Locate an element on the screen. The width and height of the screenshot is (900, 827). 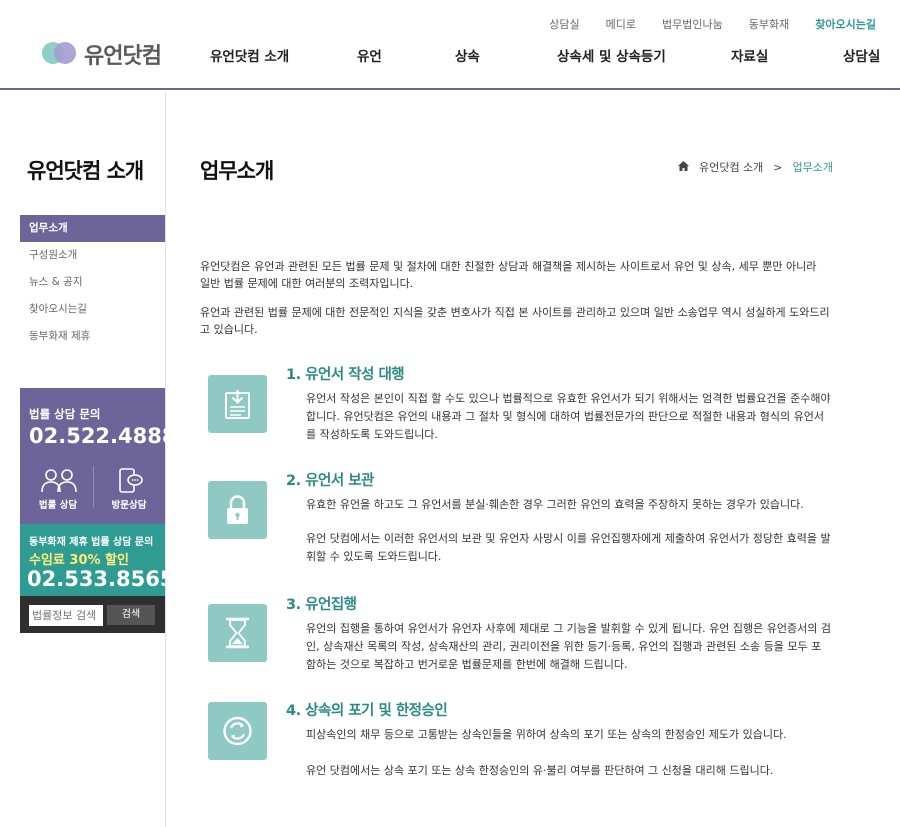
sidebar-item-directions: 찾아오시는길 is located at coordinates (92, 309).